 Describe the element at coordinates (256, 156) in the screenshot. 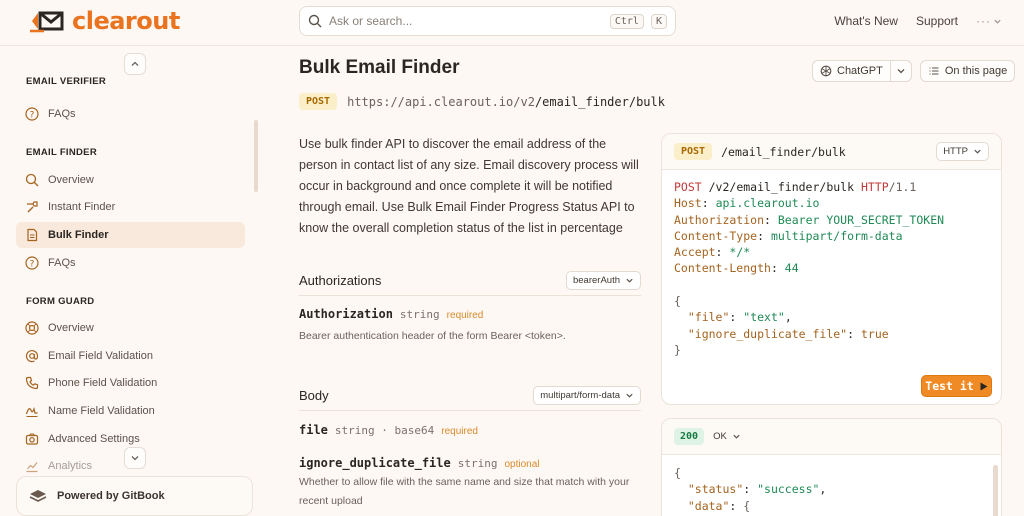

I see `sidebar-scrollbar` at that location.